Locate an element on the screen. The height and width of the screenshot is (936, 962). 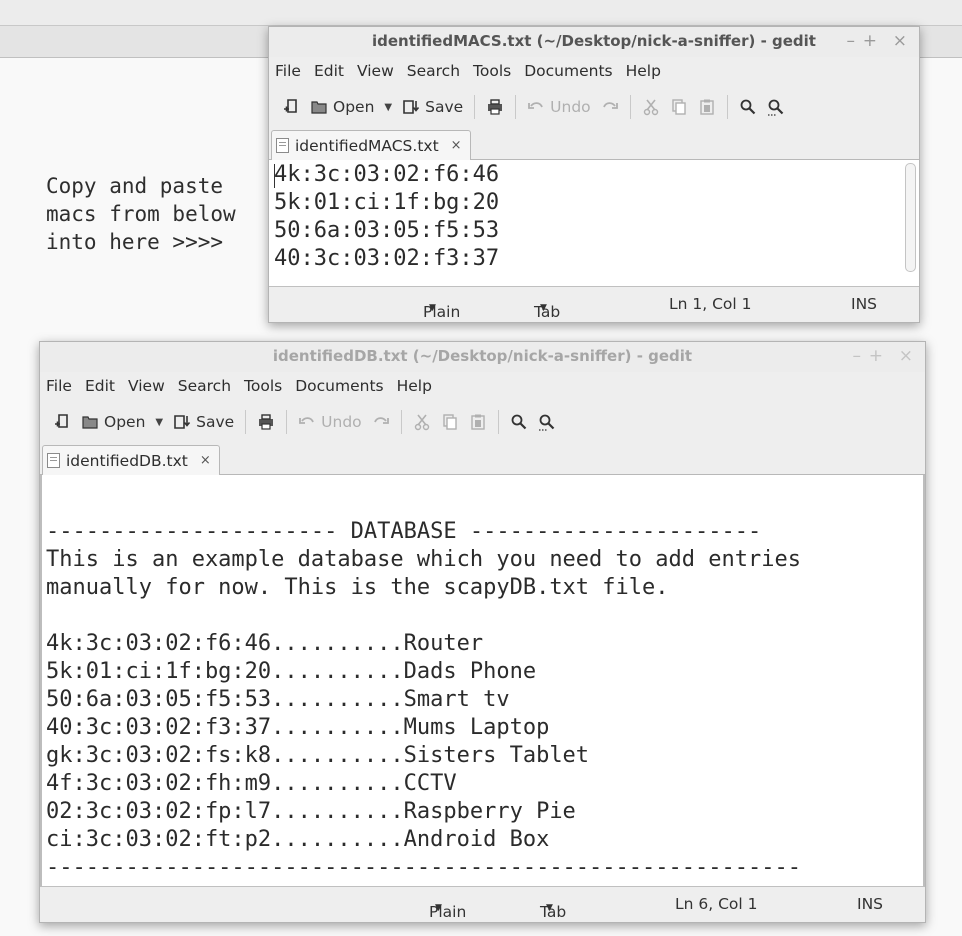
tab-identifiedmacs: identifiedMACS.txt × is located at coordinates (371, 145).